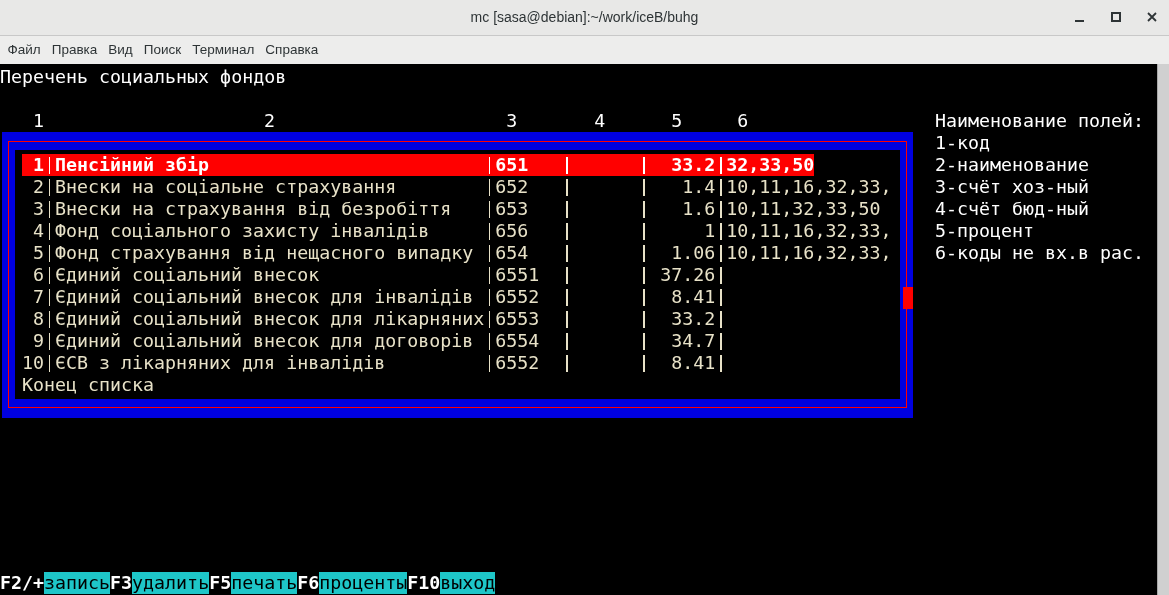  I want to click on function-key-label: выход, so click(468, 583).